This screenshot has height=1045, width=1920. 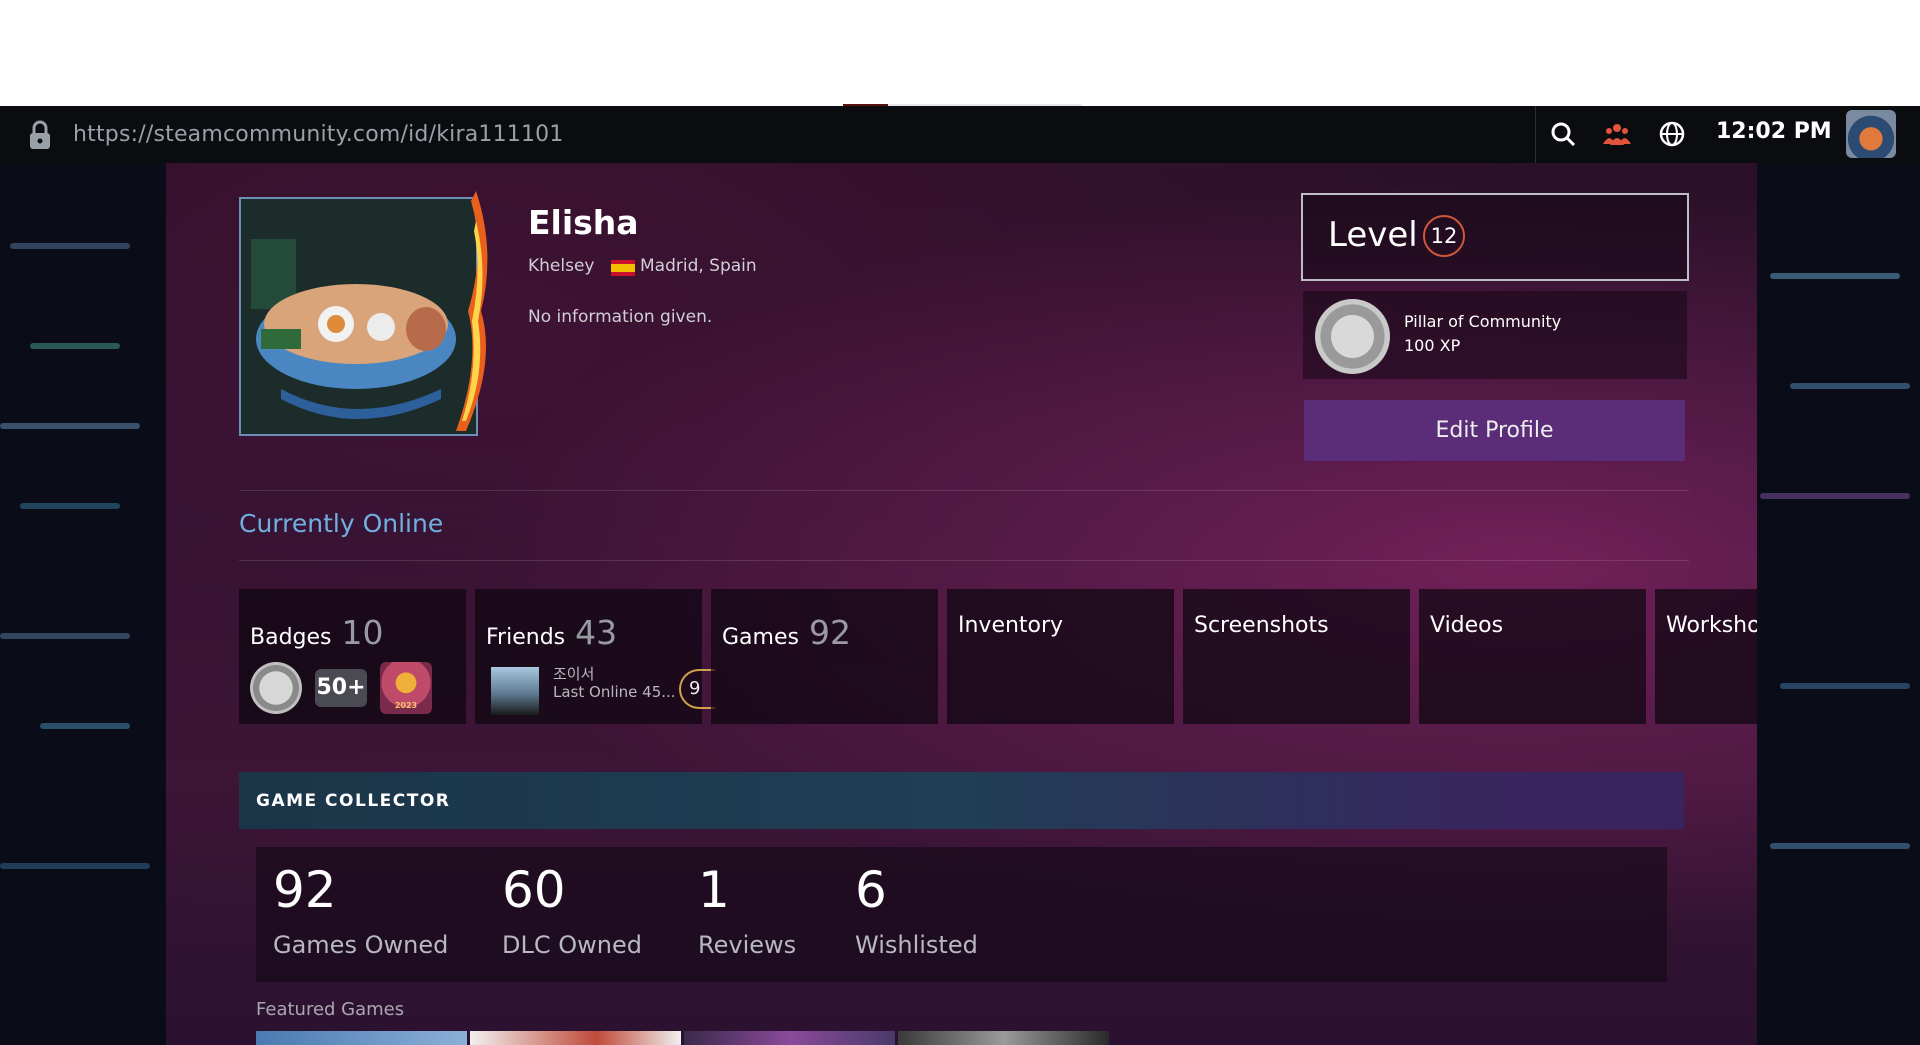 What do you see at coordinates (1495, 335) in the screenshot?
I see `favorite-badge: Pillar of Community 100 XP` at bounding box center [1495, 335].